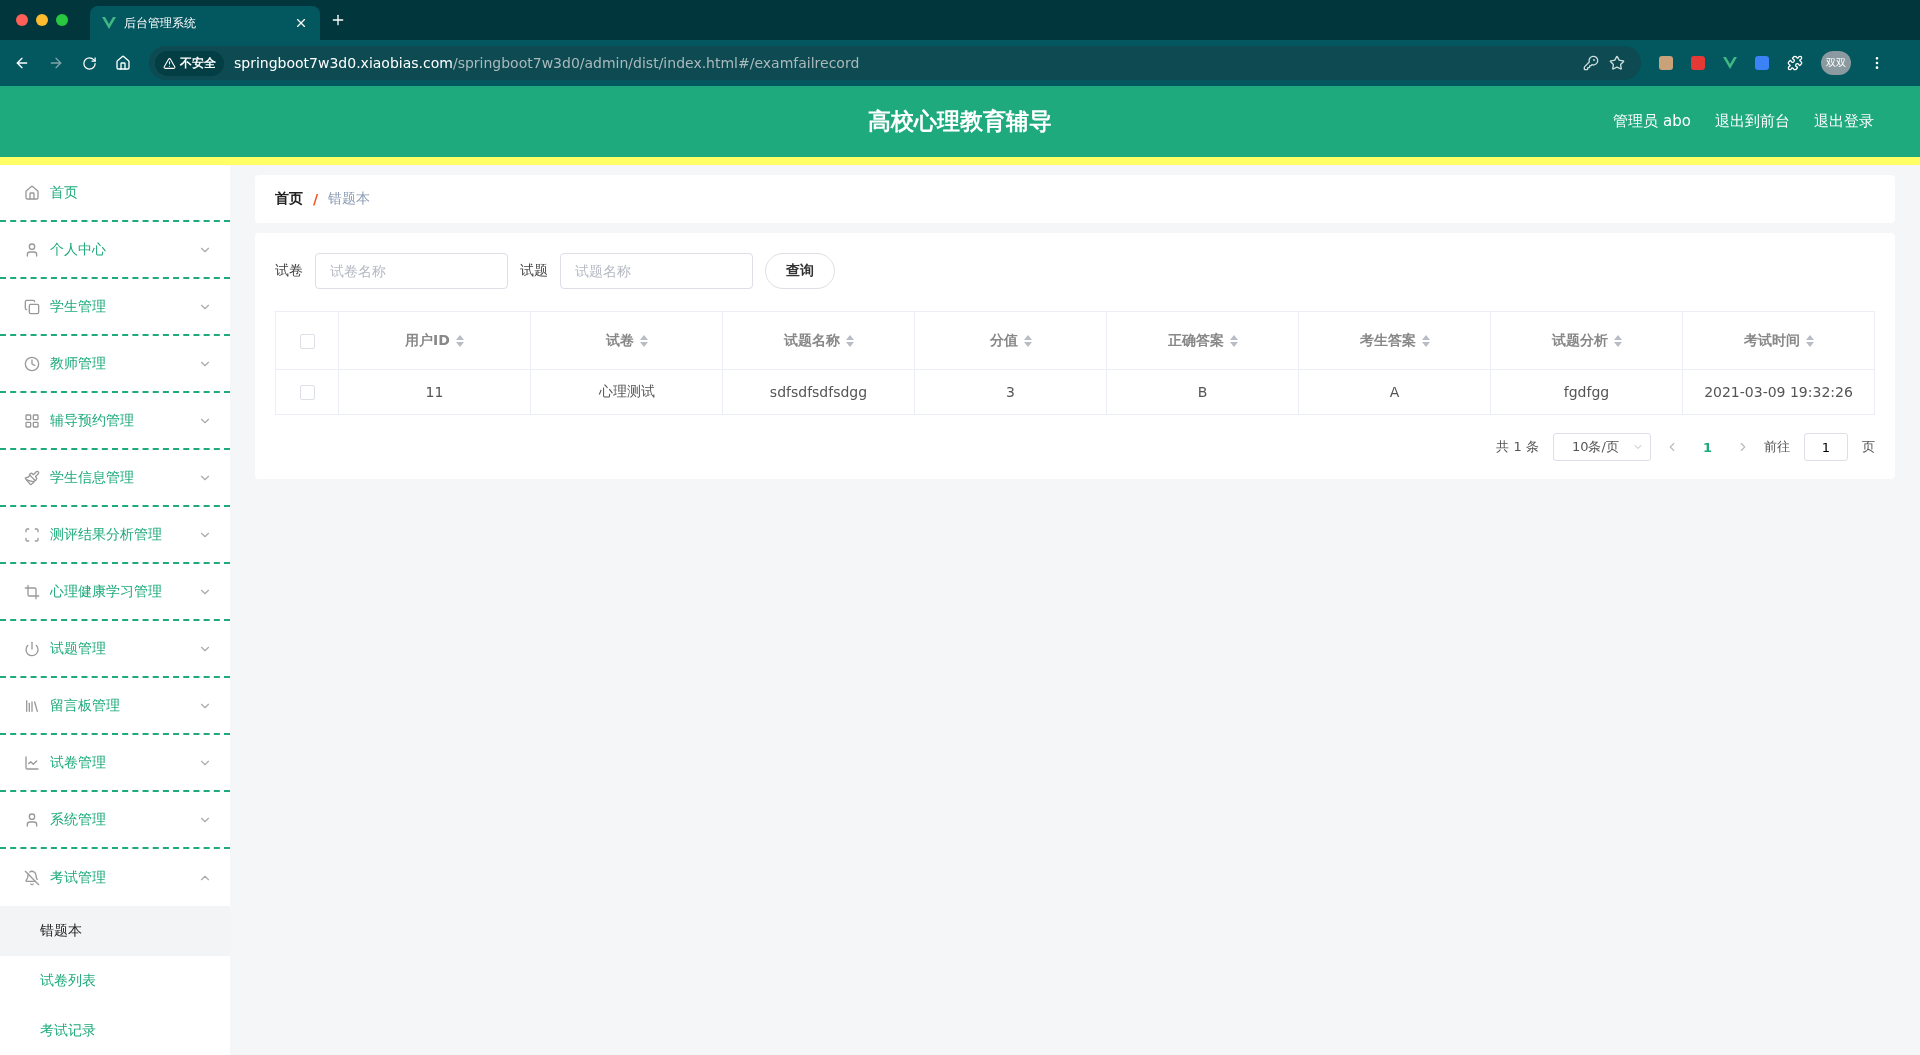 The image size is (1920, 1055). What do you see at coordinates (115, 421) in the screenshot?
I see `sidebar-item: 辅导预约管理` at bounding box center [115, 421].